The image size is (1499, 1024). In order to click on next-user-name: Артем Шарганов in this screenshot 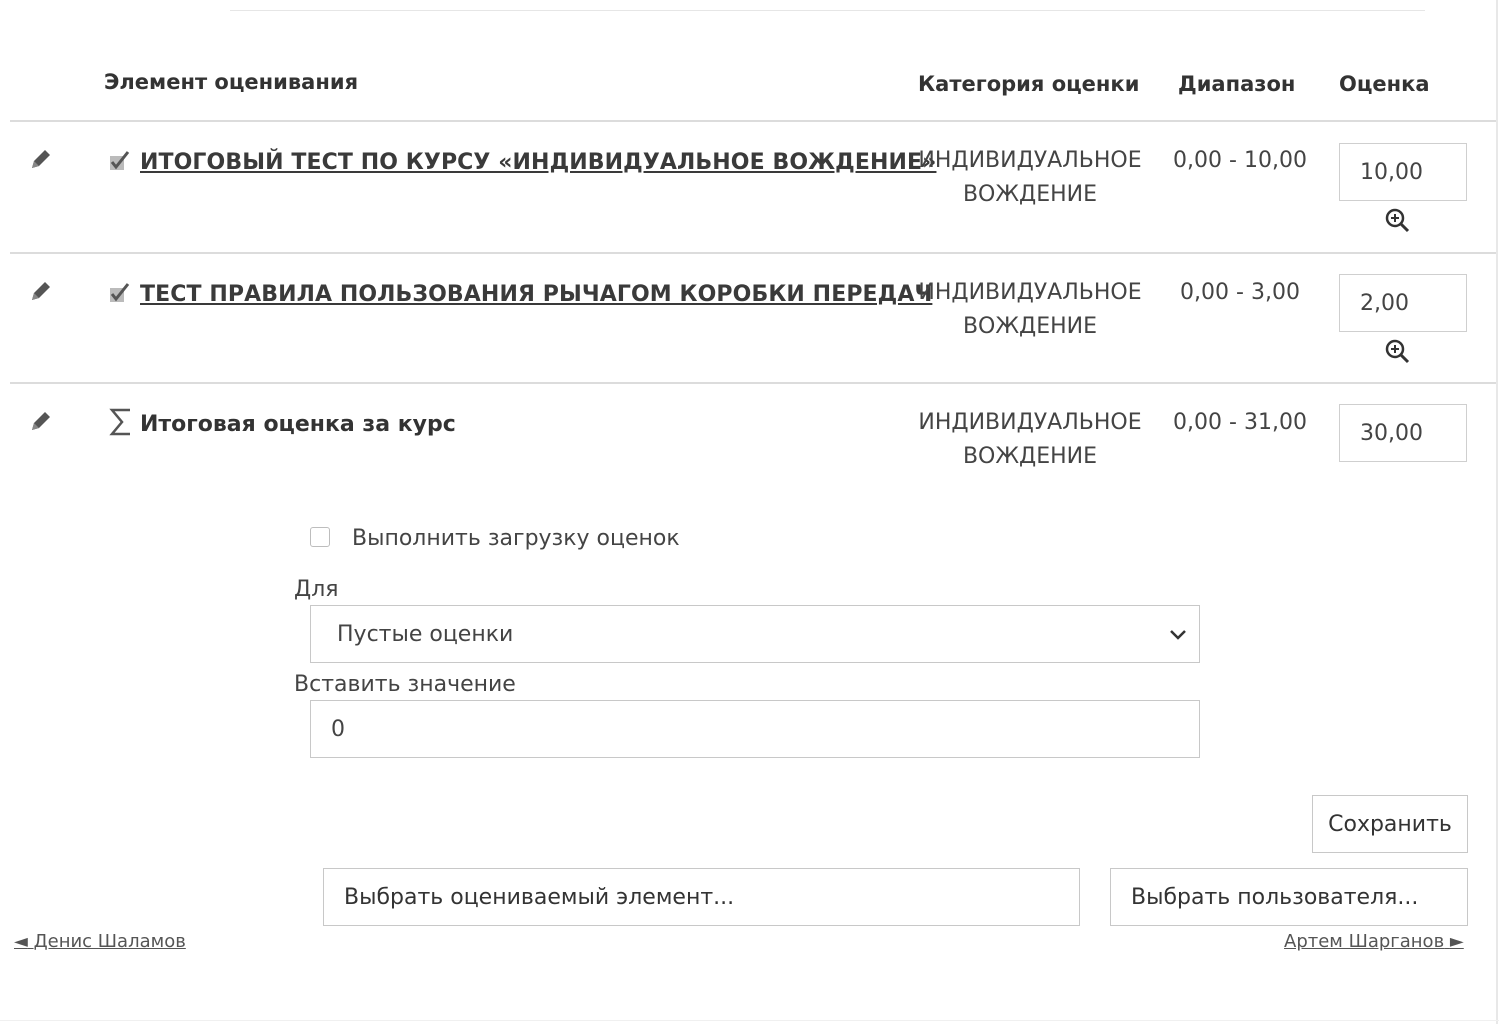, I will do `click(1364, 941)`.